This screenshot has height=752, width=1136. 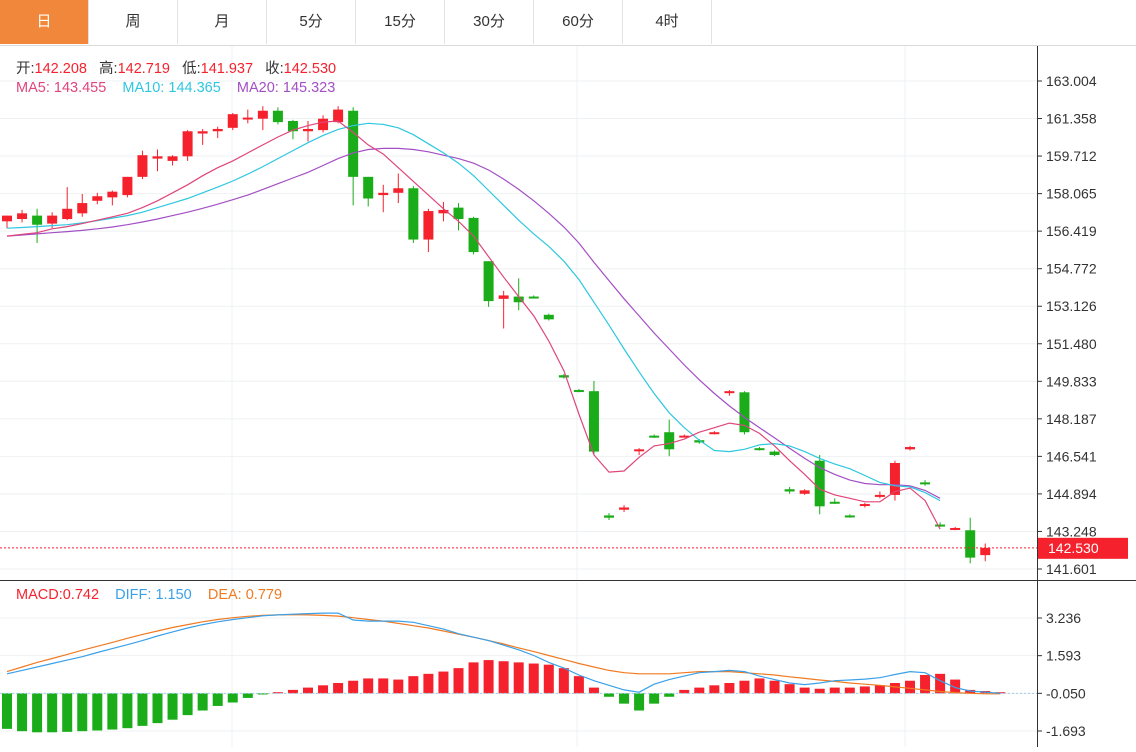 What do you see at coordinates (191, 69) in the screenshot?
I see `low-label: 低:` at bounding box center [191, 69].